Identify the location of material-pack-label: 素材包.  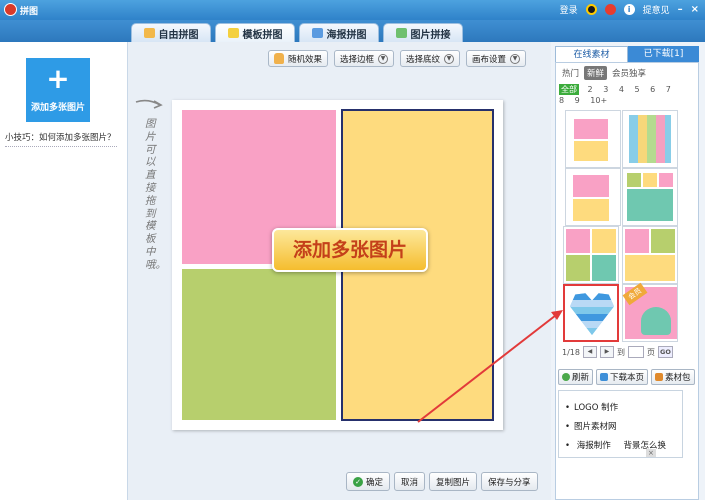
(678, 378).